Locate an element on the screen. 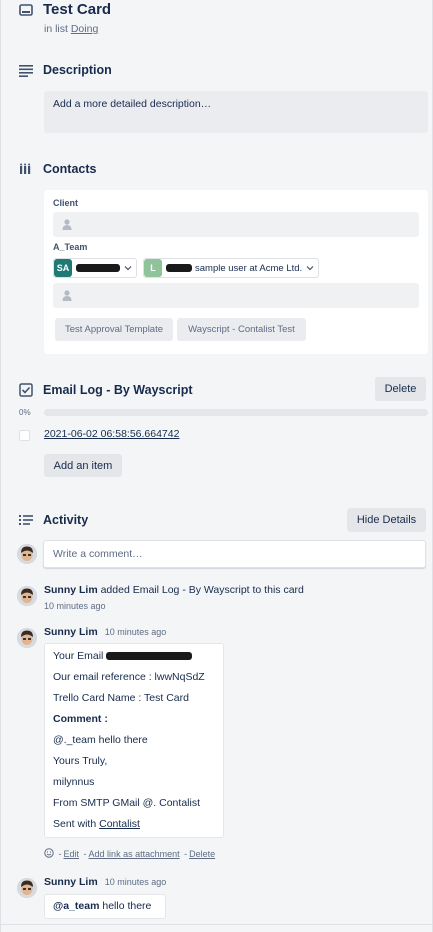 The image size is (433, 932). list-link: Doing is located at coordinates (84, 29).